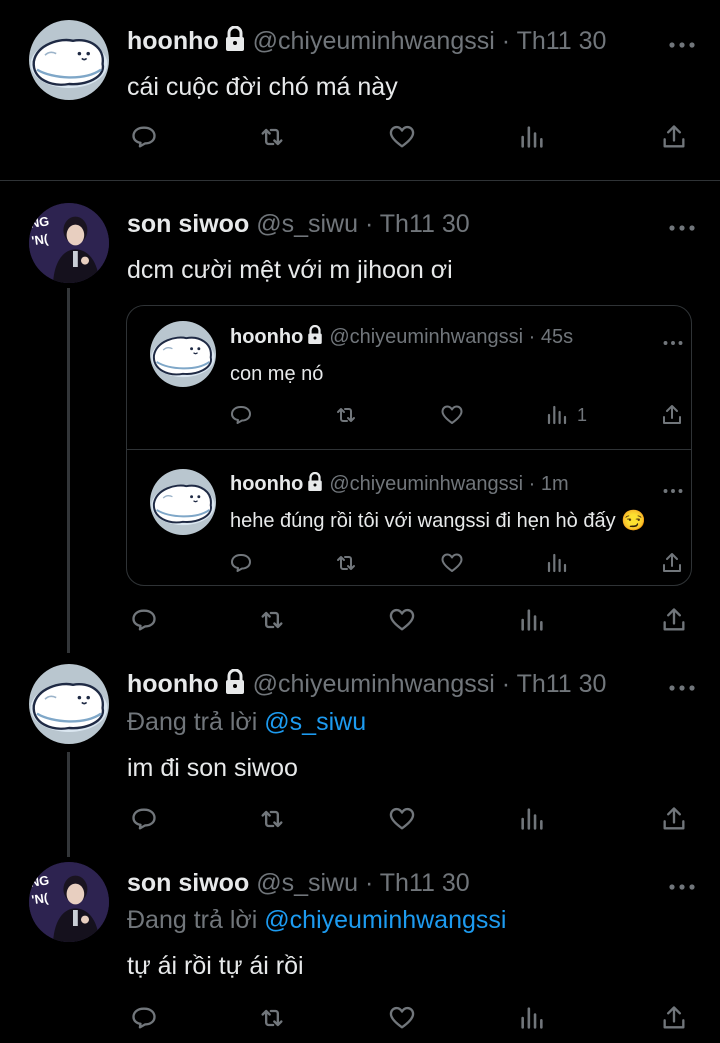 The height and width of the screenshot is (1043, 720). Describe the element at coordinates (212, 768) in the screenshot. I see `tweet-text: im đi son siwoo` at that location.